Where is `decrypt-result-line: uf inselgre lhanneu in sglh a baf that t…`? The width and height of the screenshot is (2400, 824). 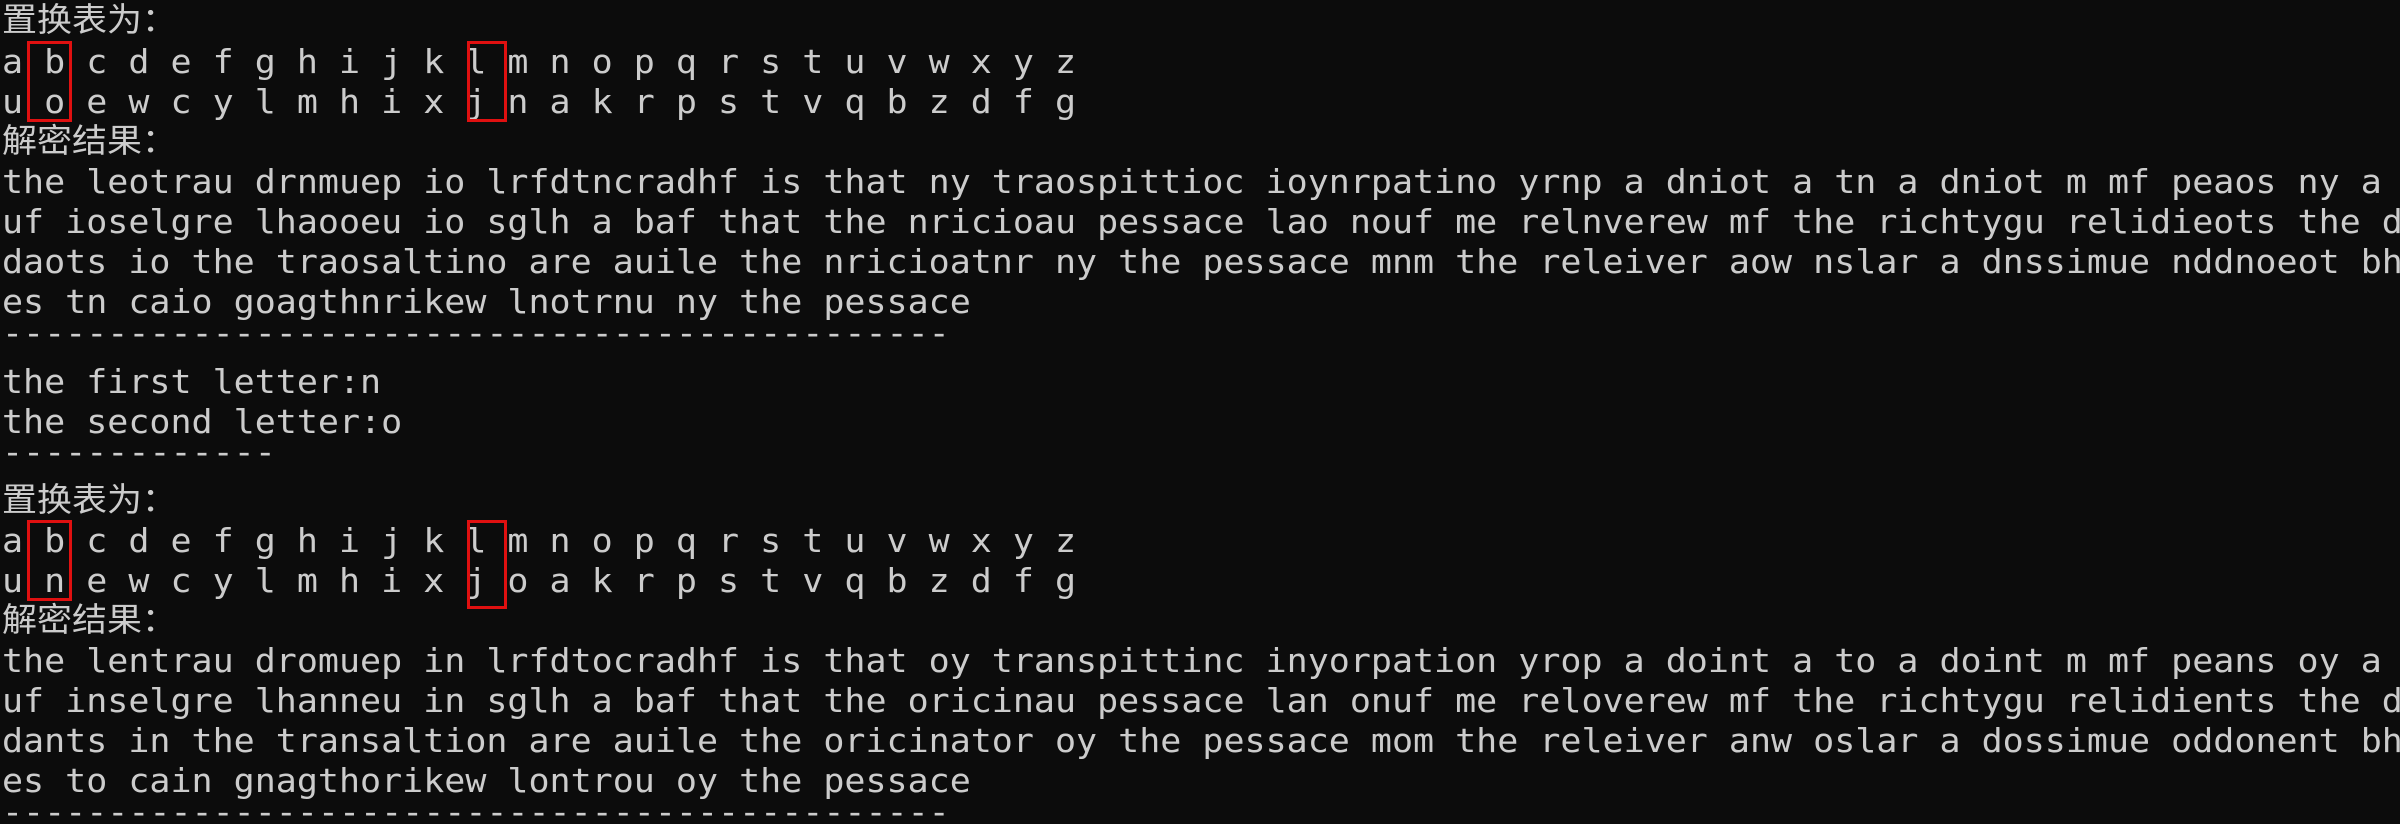 decrypt-result-line: uf inselgre lhanneu in sglh a baf that t… is located at coordinates (1201, 700).